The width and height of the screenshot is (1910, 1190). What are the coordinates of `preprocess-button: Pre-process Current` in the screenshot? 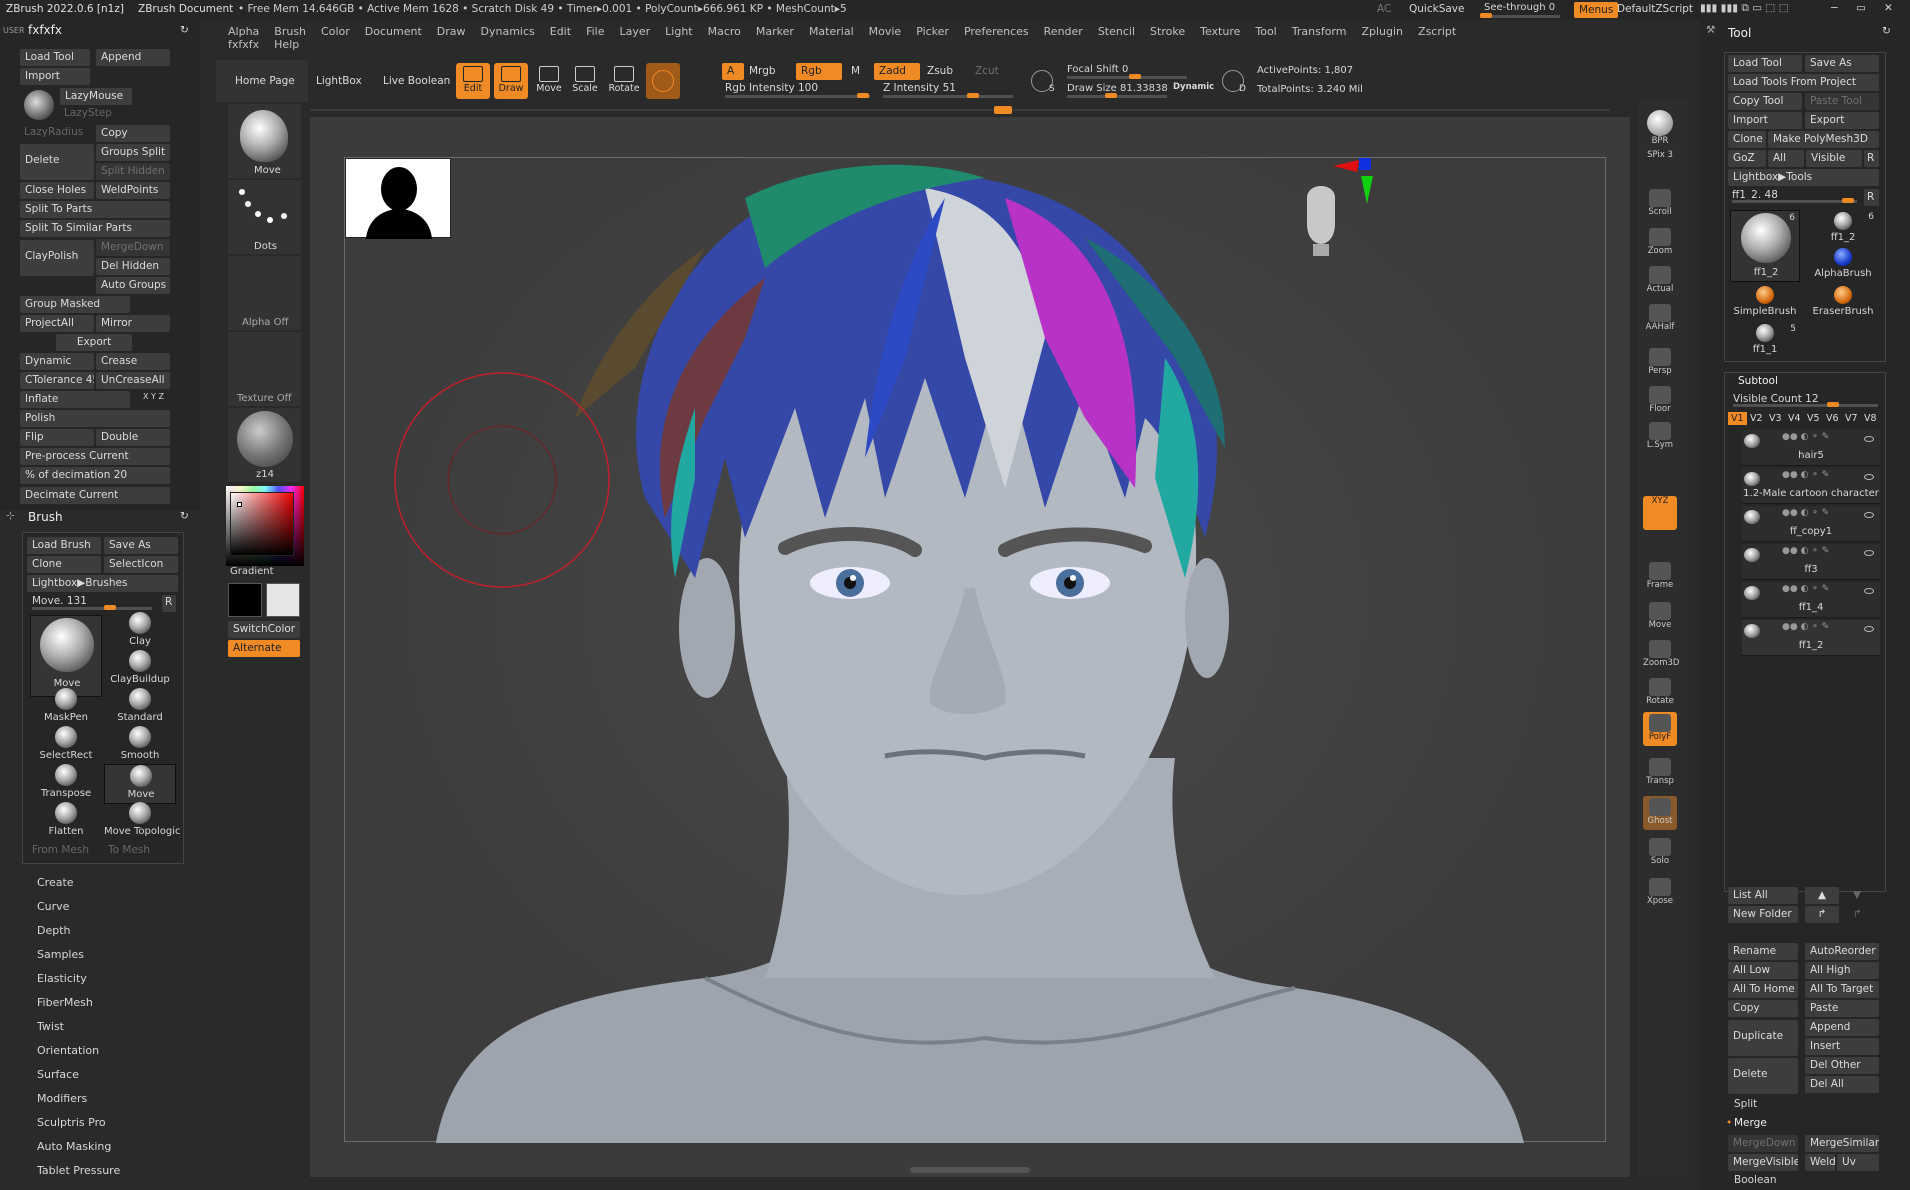 It's located at (95, 456).